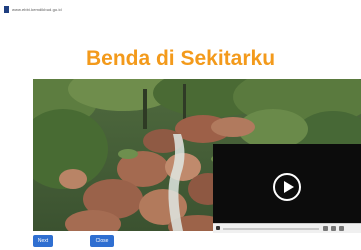 The image size is (361, 250). I want to click on settings-icon, so click(333, 228).